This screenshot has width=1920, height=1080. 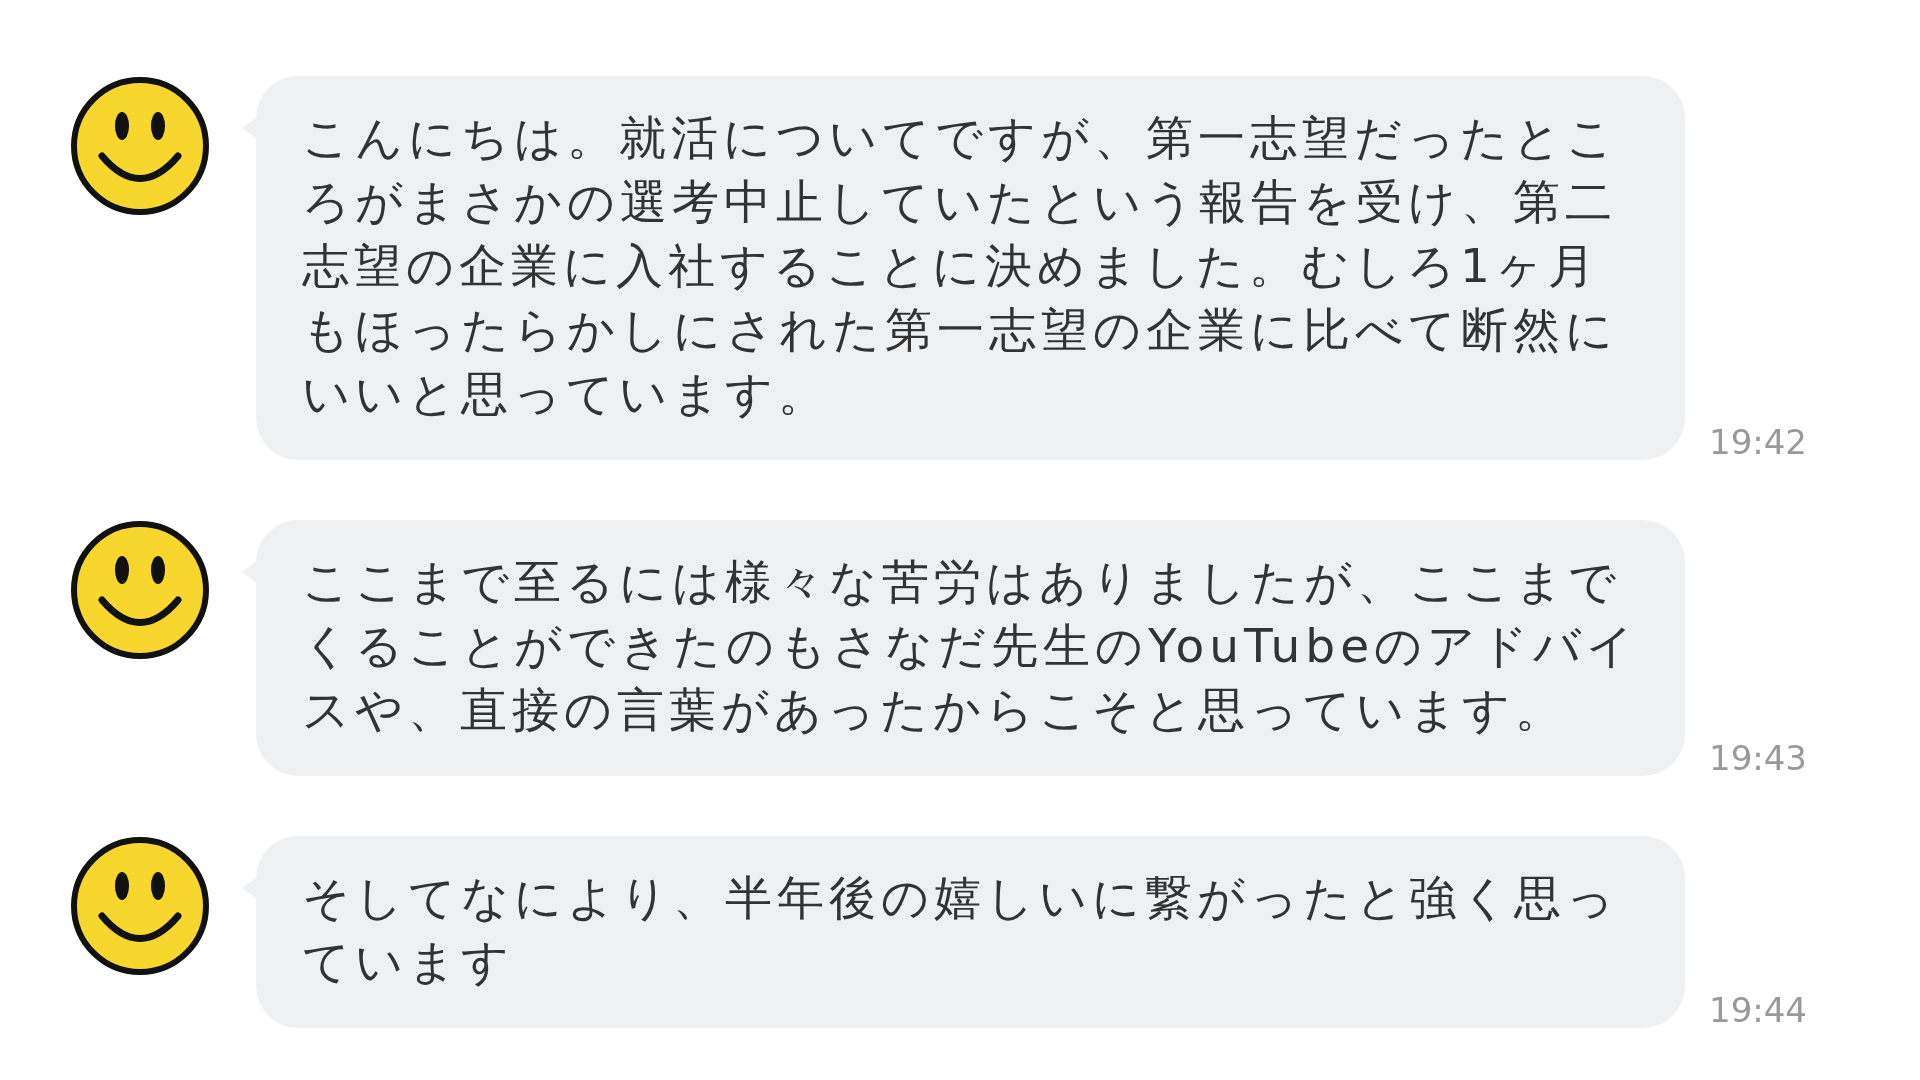 I want to click on message-time: 19:42, so click(x=1758, y=442).